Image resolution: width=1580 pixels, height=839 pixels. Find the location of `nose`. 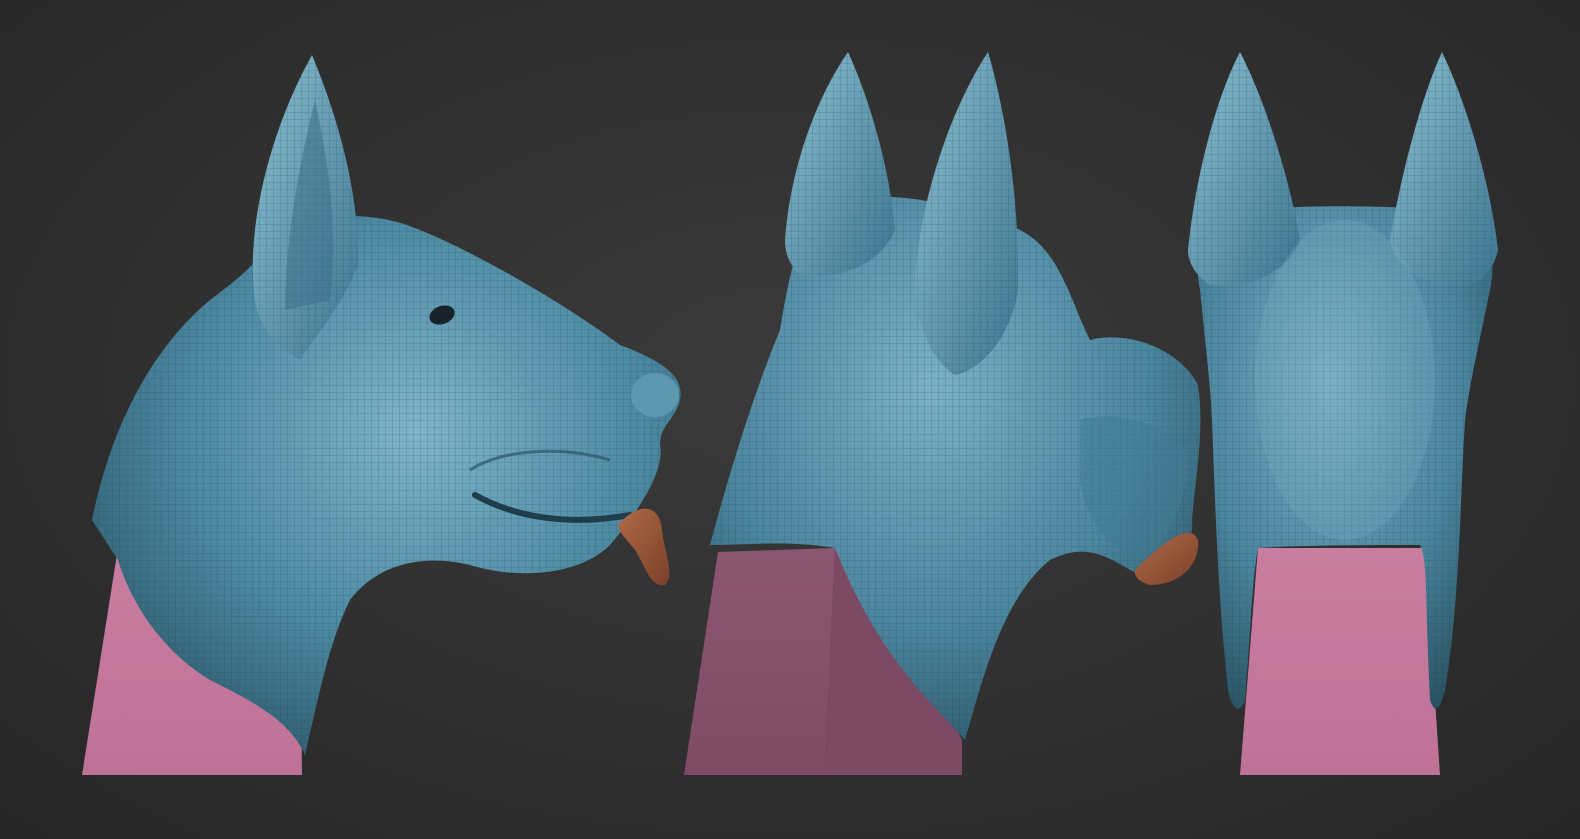

nose is located at coordinates (655, 395).